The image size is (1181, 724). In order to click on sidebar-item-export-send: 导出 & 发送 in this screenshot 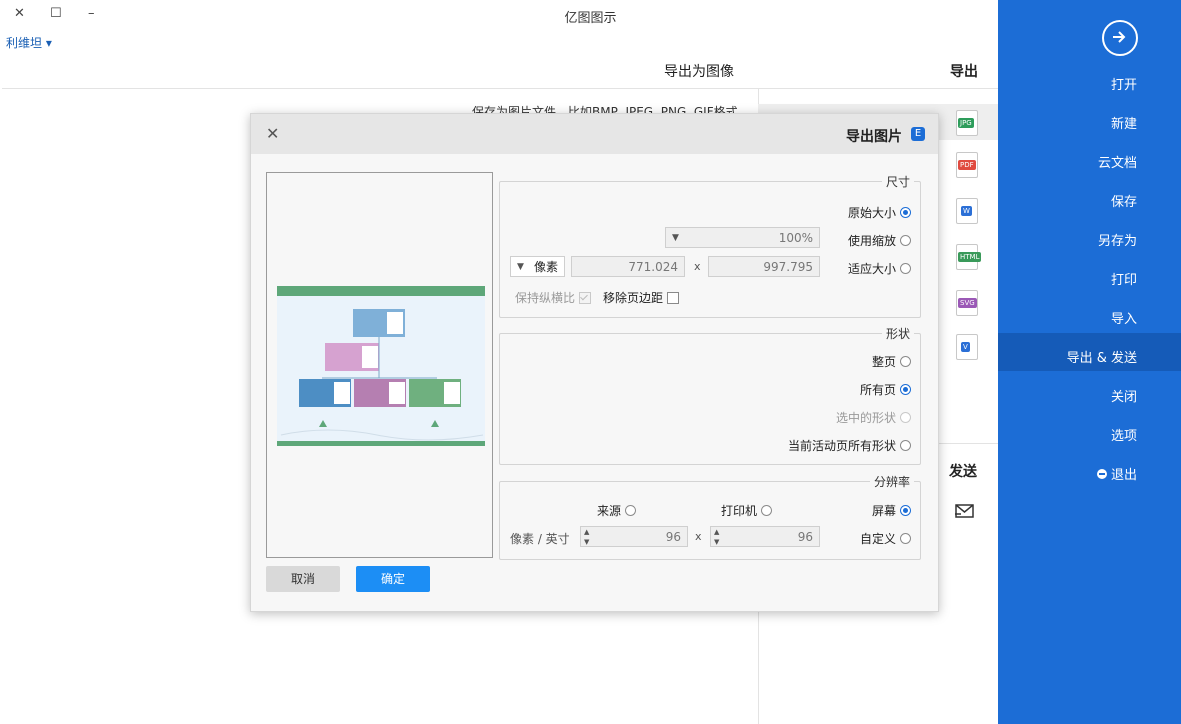, I will do `click(1102, 356)`.